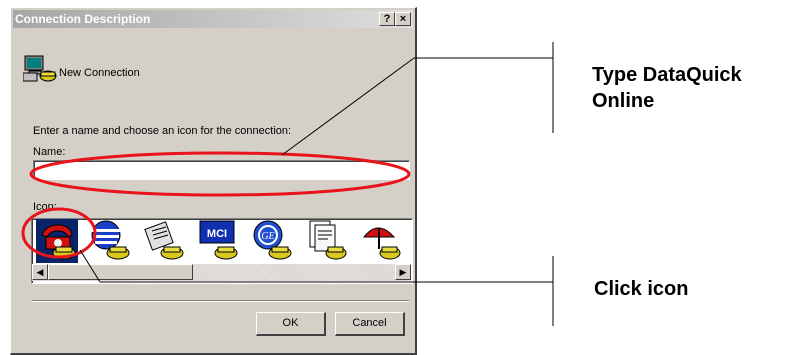 The image size is (796, 355). What do you see at coordinates (623, 101) in the screenshot?
I see `callout-top-line2: Online` at bounding box center [623, 101].